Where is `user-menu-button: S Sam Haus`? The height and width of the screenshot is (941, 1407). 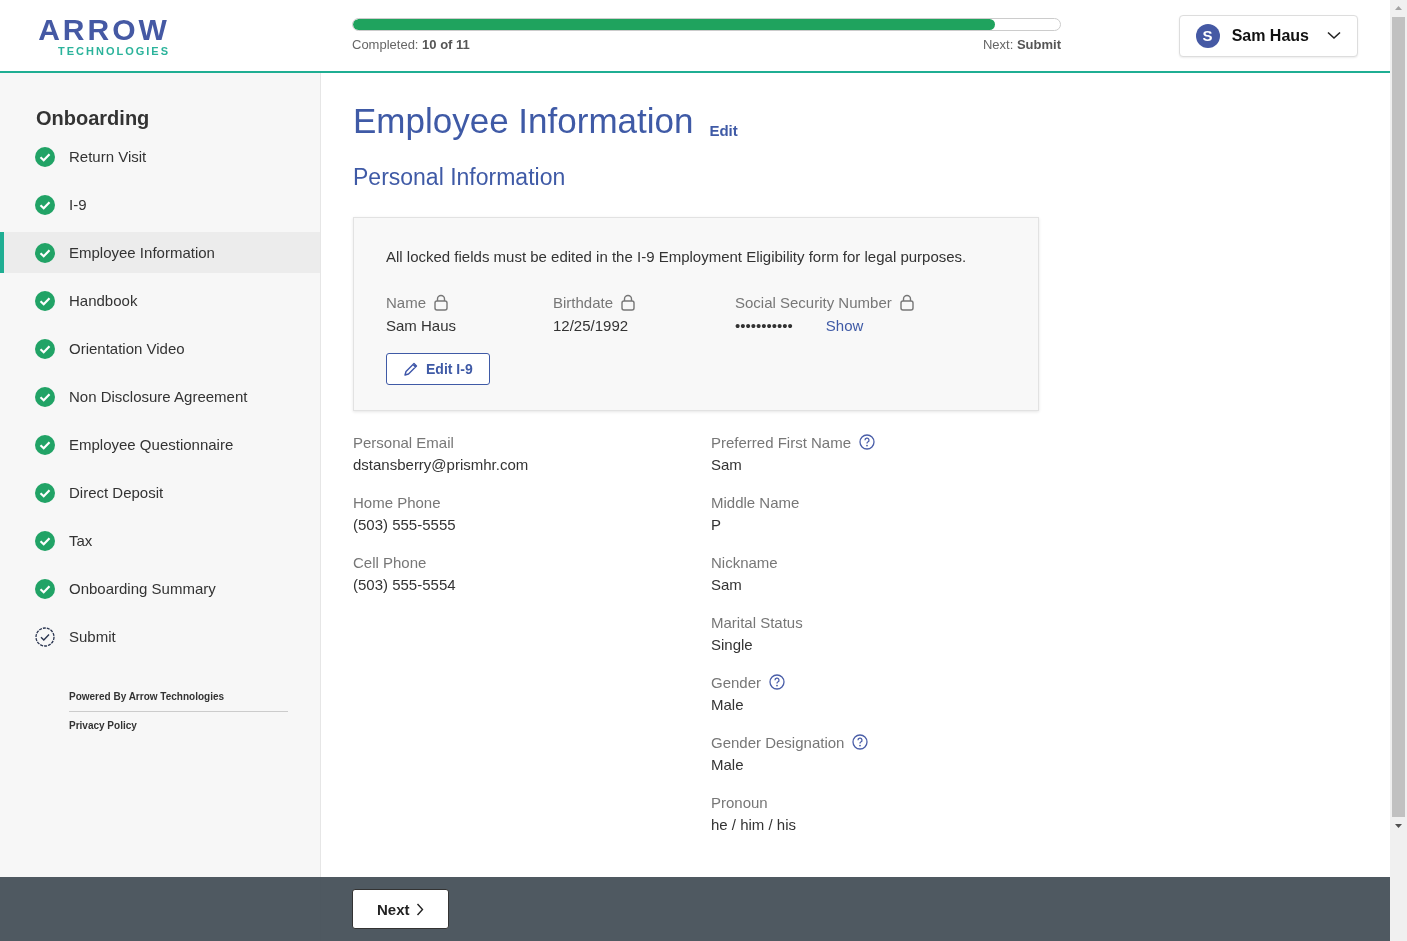
user-menu-button: S Sam Haus is located at coordinates (1268, 35).